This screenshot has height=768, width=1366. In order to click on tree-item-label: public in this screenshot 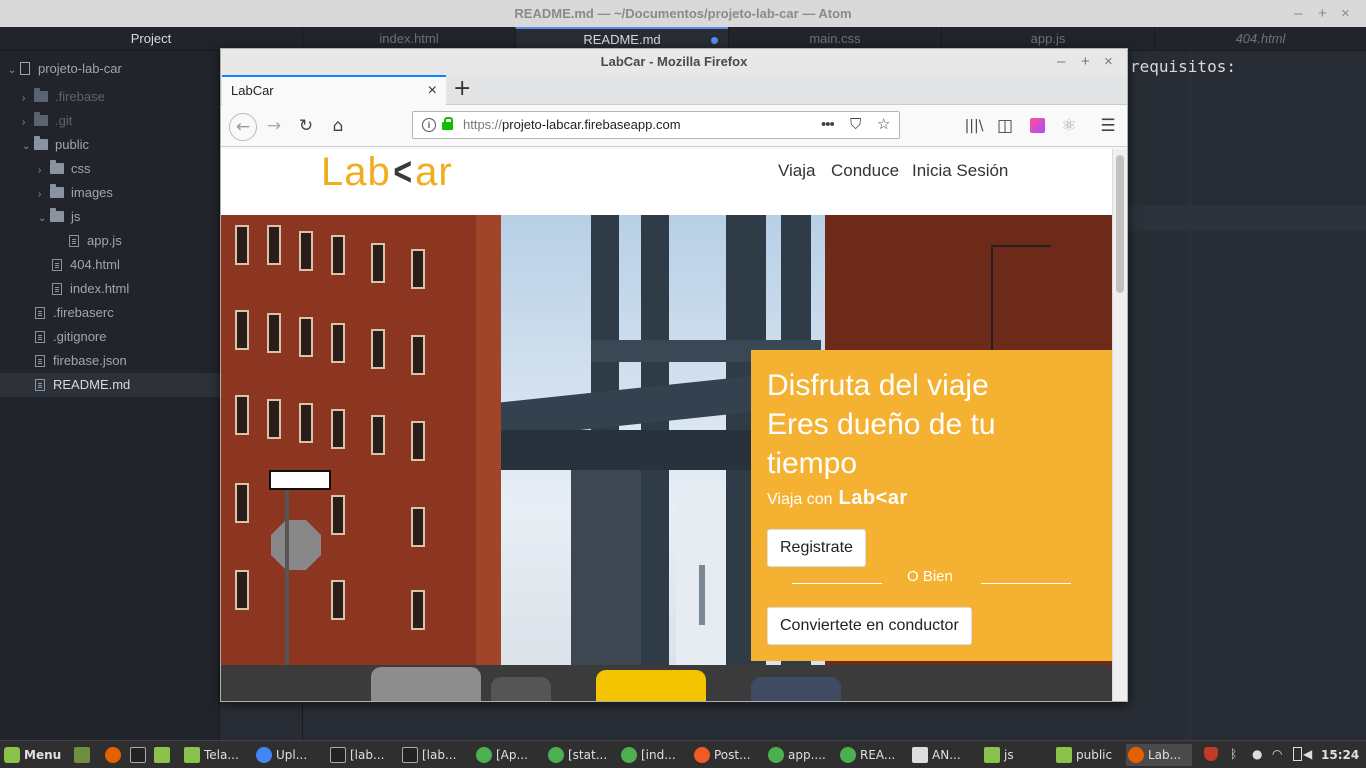, I will do `click(72, 144)`.